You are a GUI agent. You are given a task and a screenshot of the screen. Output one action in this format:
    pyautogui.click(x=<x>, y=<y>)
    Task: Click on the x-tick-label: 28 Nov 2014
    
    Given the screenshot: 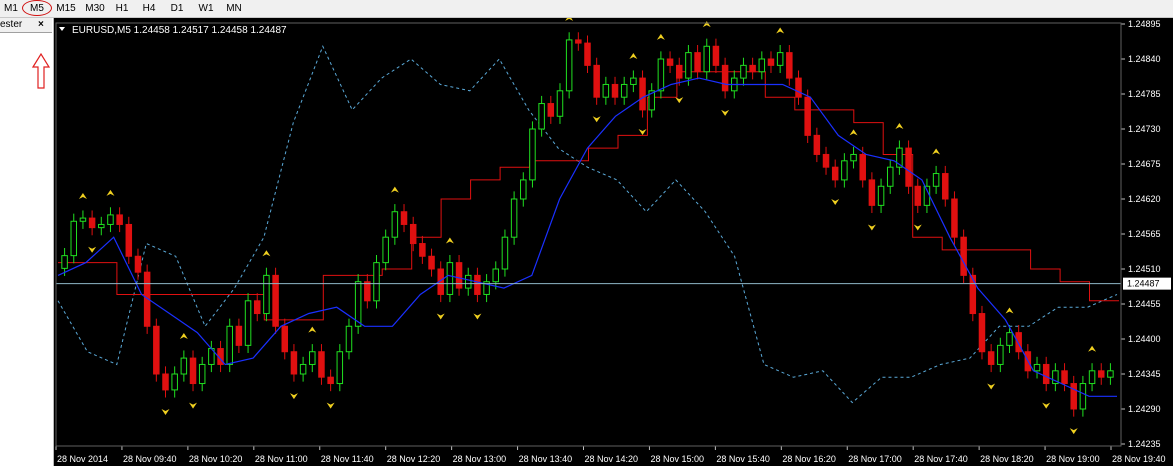 What is the action you would take?
    pyautogui.click(x=82, y=459)
    